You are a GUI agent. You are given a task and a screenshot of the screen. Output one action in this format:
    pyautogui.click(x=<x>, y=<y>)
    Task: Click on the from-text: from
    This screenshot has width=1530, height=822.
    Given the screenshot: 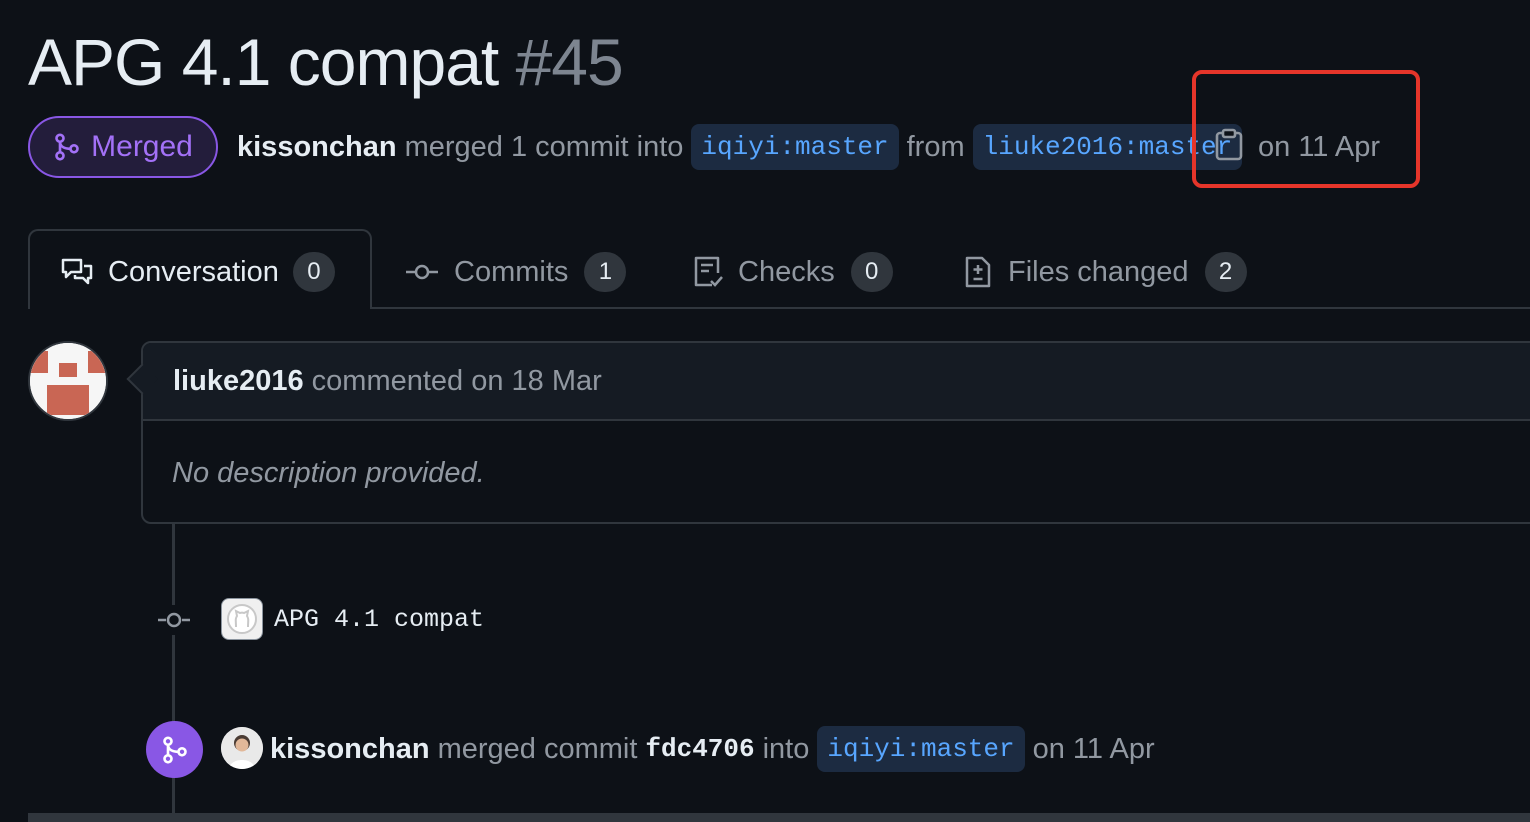 What is the action you would take?
    pyautogui.click(x=935, y=146)
    